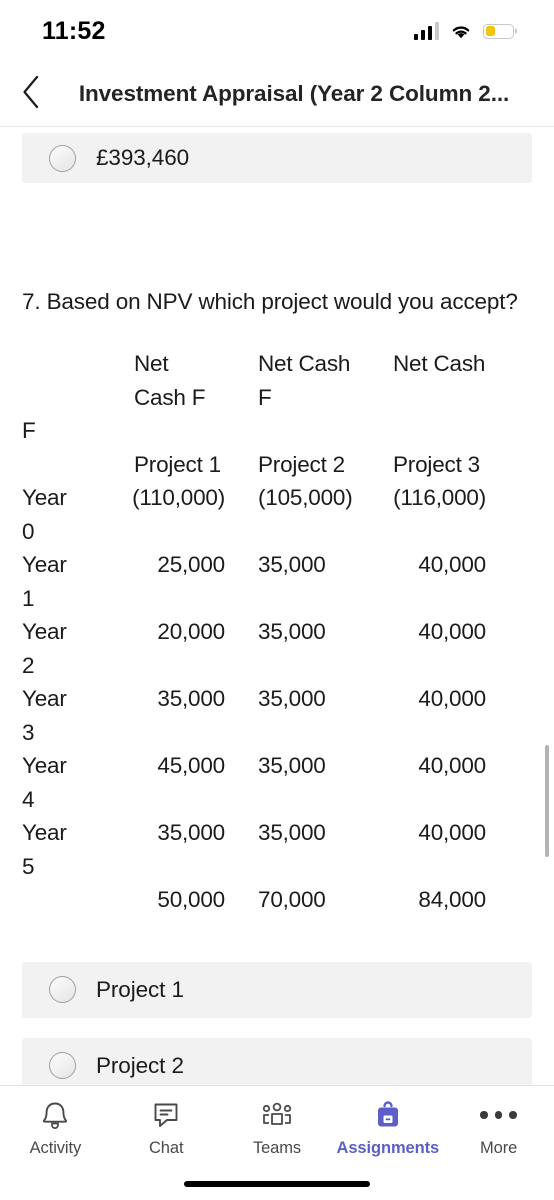 This screenshot has width=554, height=1200. I want to click on table-header-row-1: Net Cash F Net Cash F Net Cash, so click(277, 380).